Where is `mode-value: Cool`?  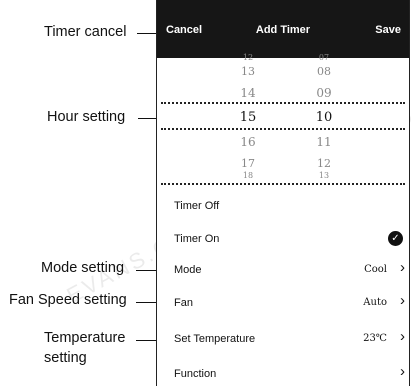
mode-value: Cool is located at coordinates (375, 269).